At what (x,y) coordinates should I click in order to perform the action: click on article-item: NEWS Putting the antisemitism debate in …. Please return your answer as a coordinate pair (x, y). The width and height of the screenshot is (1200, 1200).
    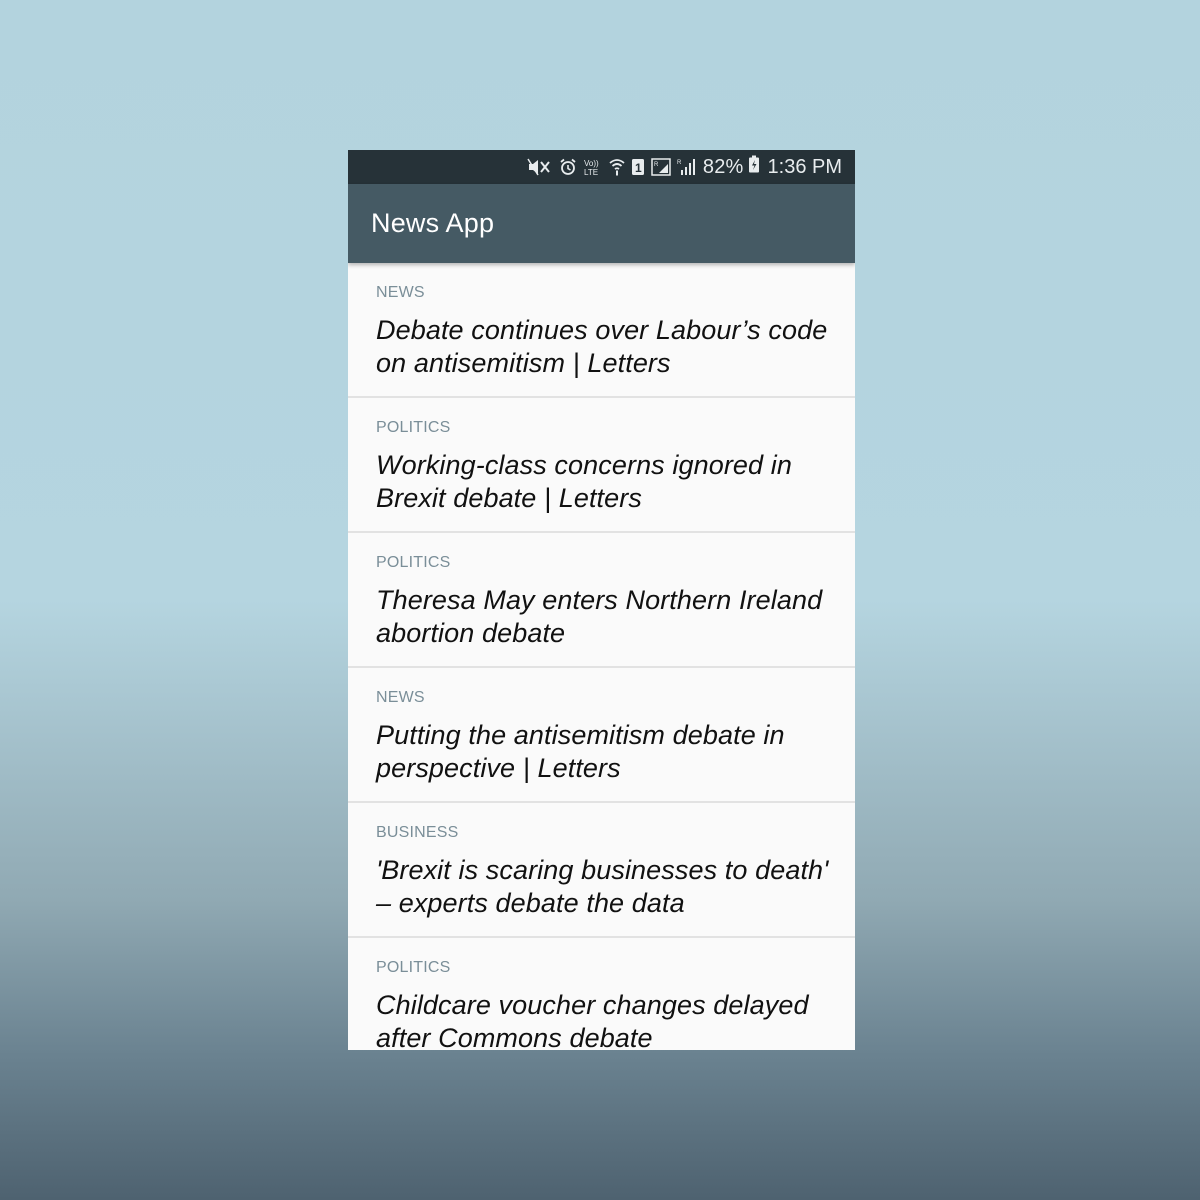
    Looking at the image, I should click on (601, 735).